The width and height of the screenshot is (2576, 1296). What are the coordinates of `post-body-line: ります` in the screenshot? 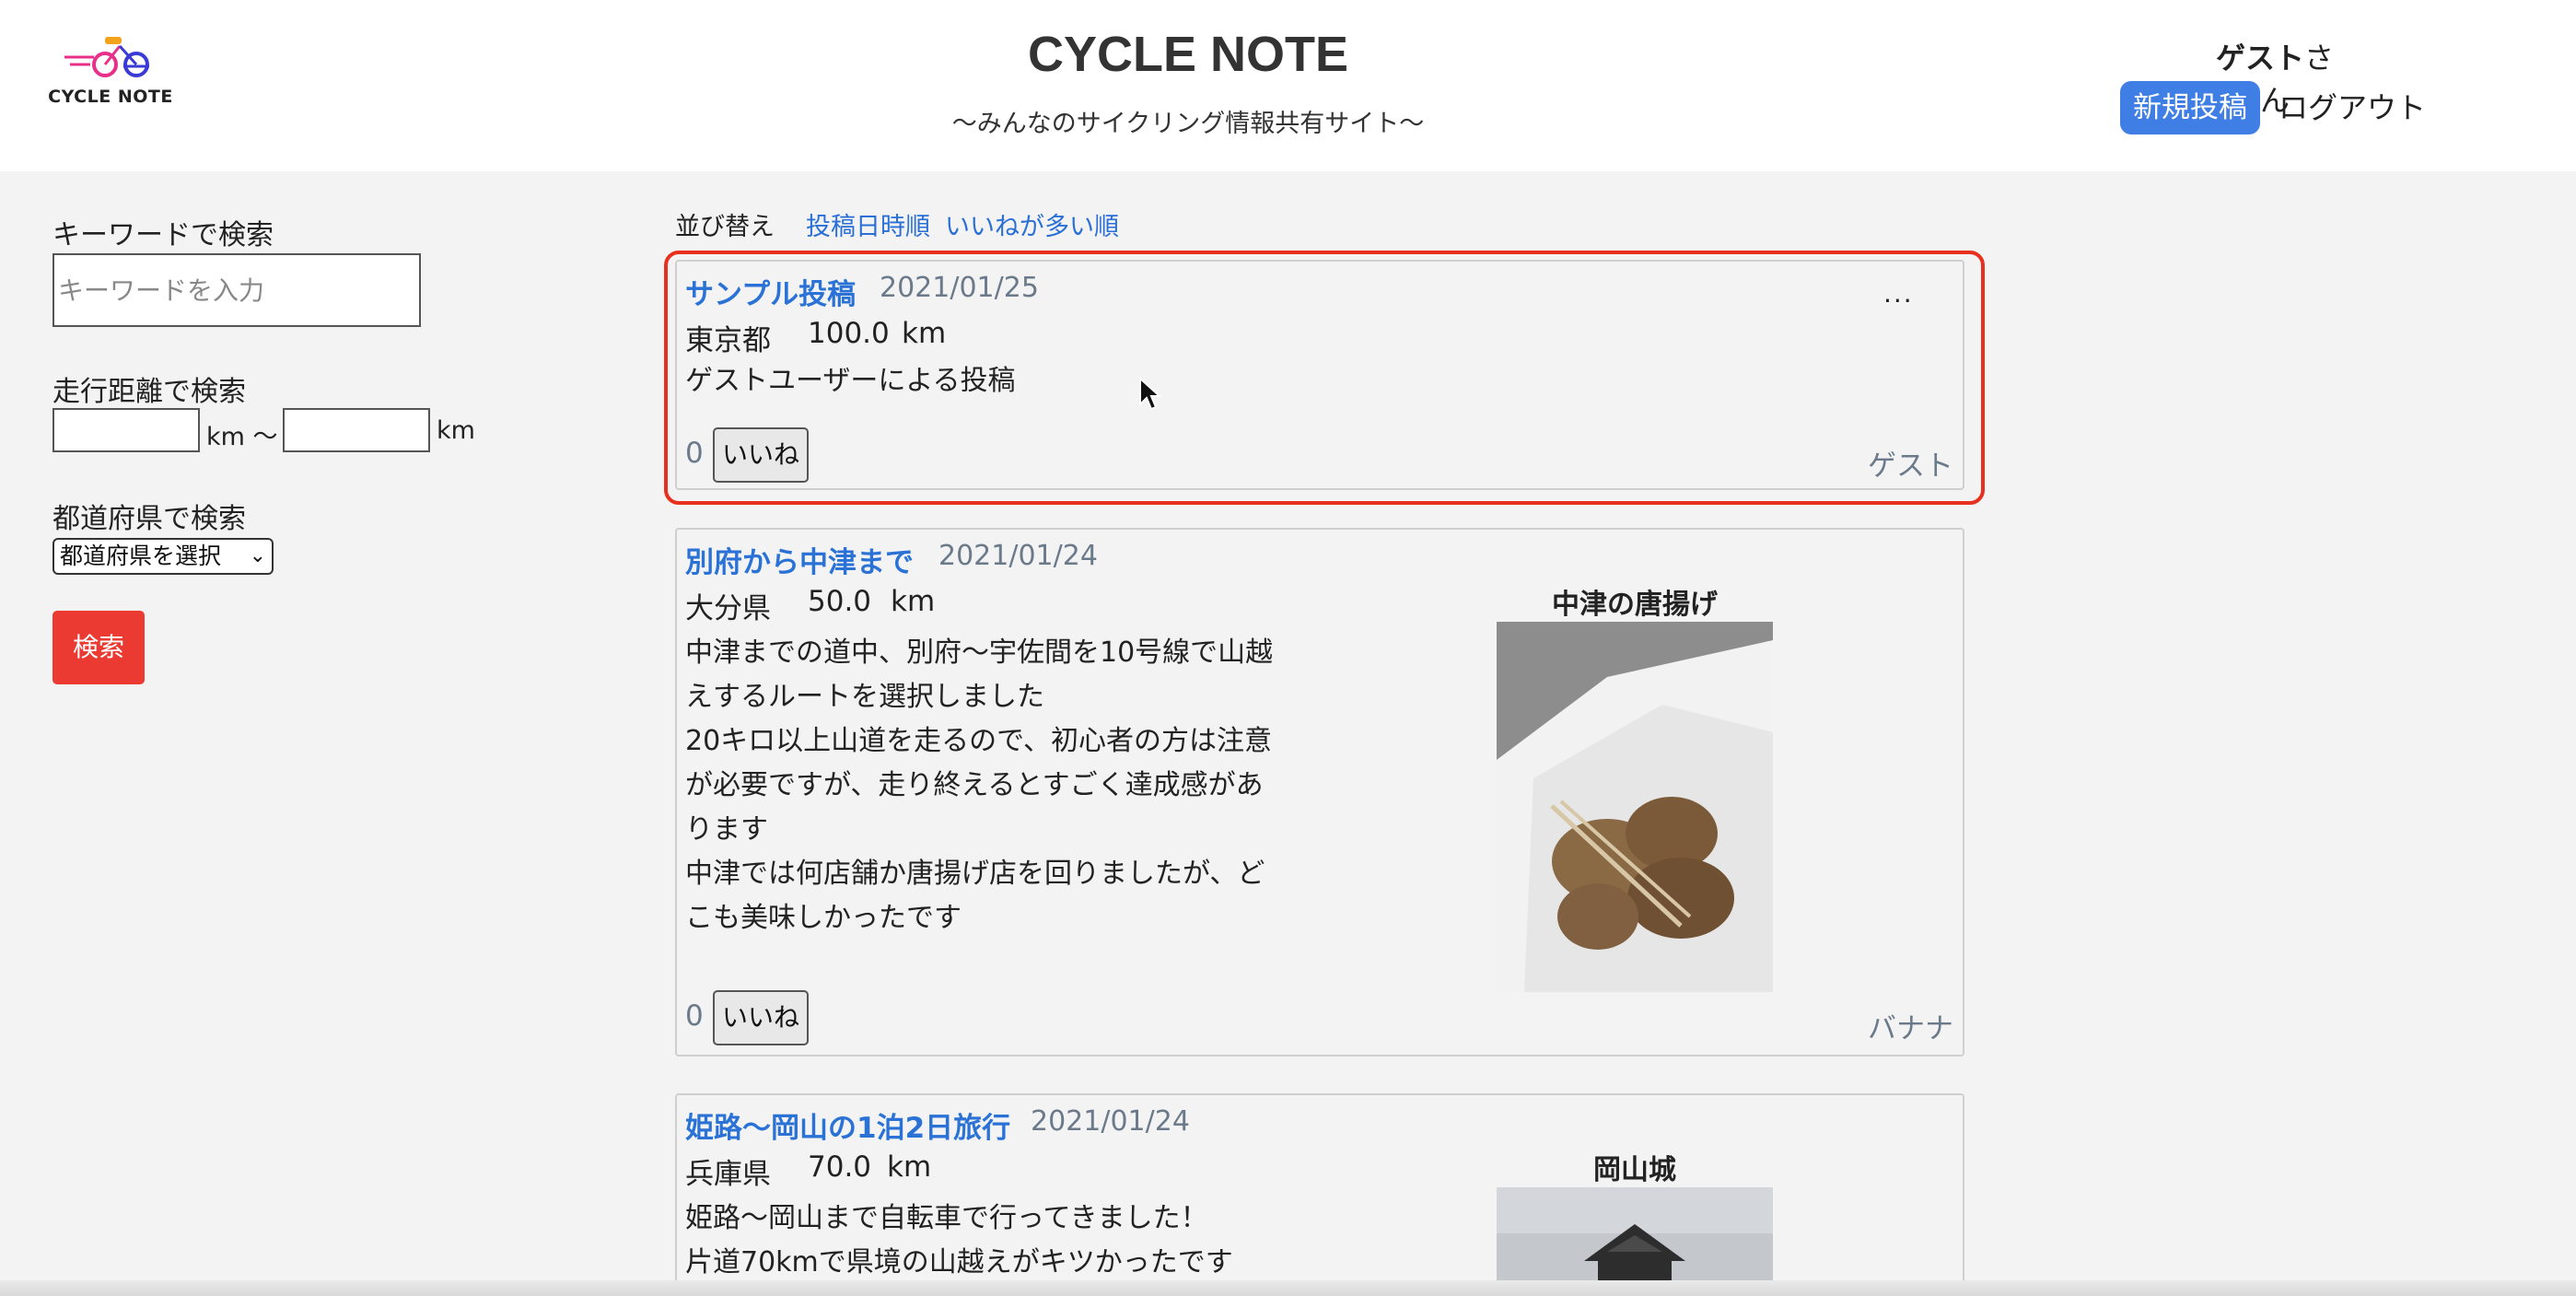 It's located at (726, 829).